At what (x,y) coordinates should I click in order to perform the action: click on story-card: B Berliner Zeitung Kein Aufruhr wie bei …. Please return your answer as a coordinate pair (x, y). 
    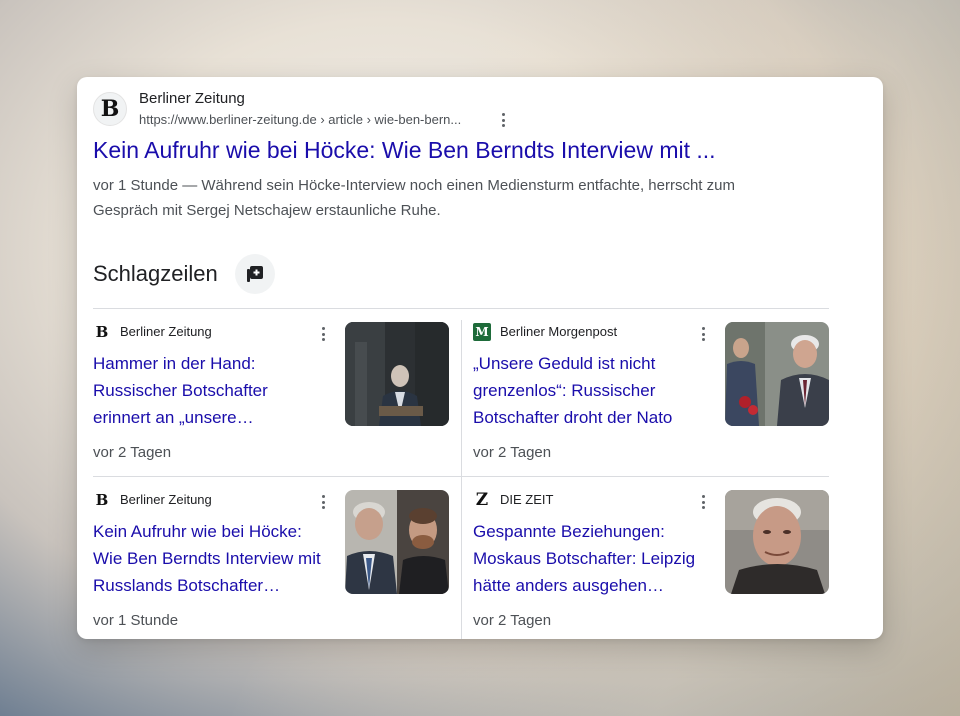
    Looking at the image, I should click on (271, 564).